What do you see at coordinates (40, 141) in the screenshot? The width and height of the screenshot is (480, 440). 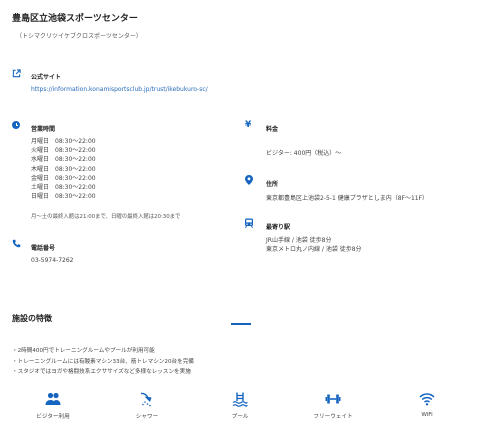 I see `hours-day: 月曜日` at bounding box center [40, 141].